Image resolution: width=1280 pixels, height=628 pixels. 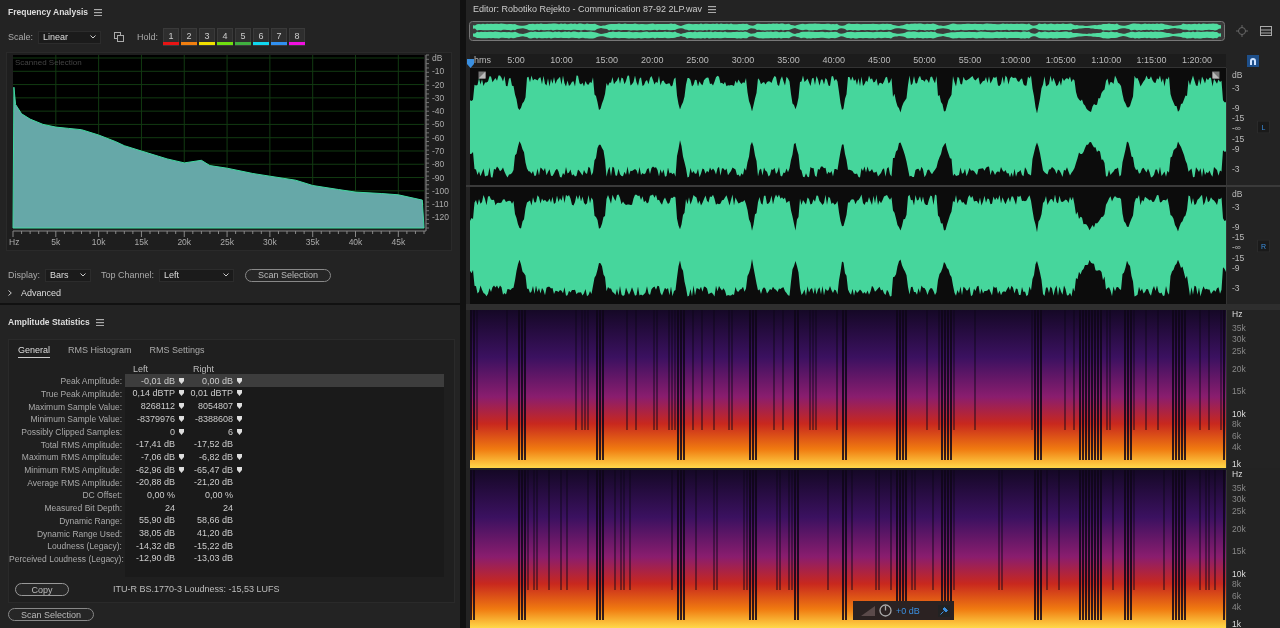 What do you see at coordinates (438, 150) in the screenshot?
I see `axis-label: -70` at bounding box center [438, 150].